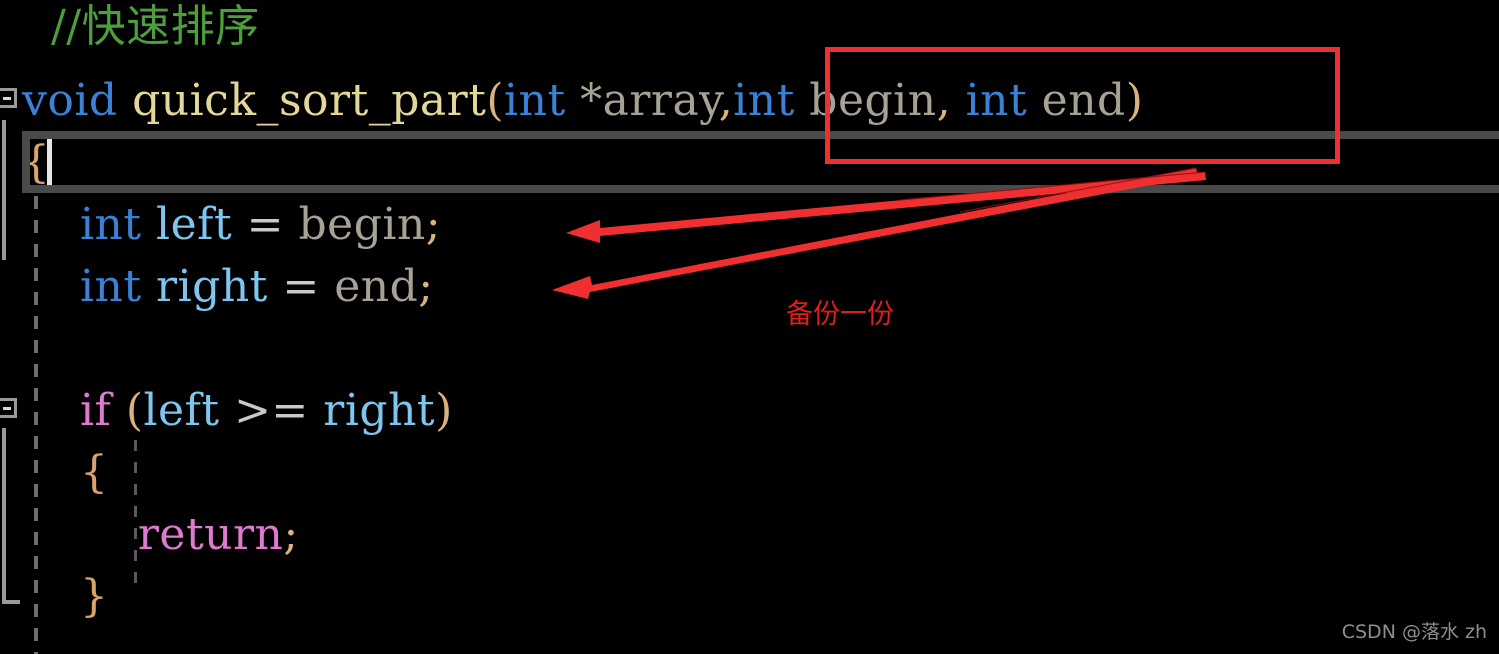 The height and width of the screenshot is (654, 1499). I want to click on fold-range-line-if, so click(4, 516).